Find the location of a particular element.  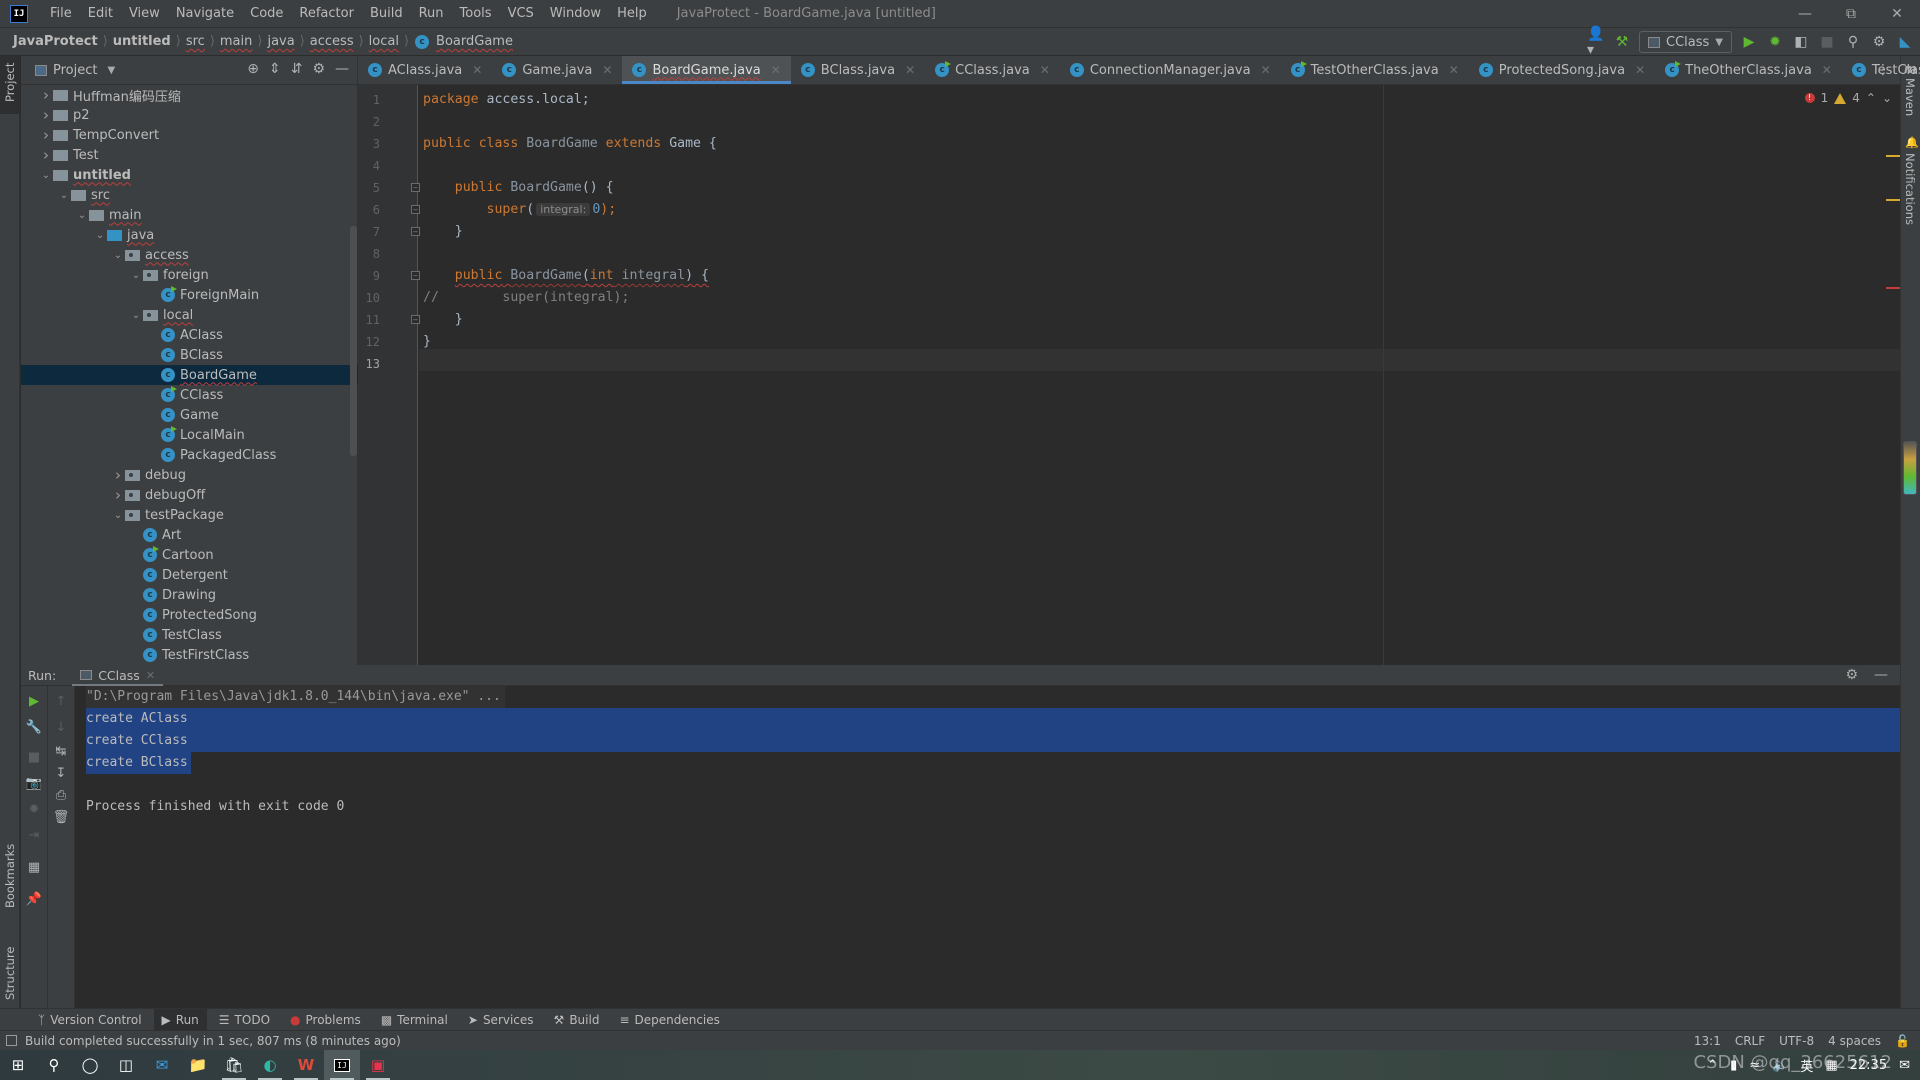

task-view-icon: ◫ is located at coordinates (126, 1065).